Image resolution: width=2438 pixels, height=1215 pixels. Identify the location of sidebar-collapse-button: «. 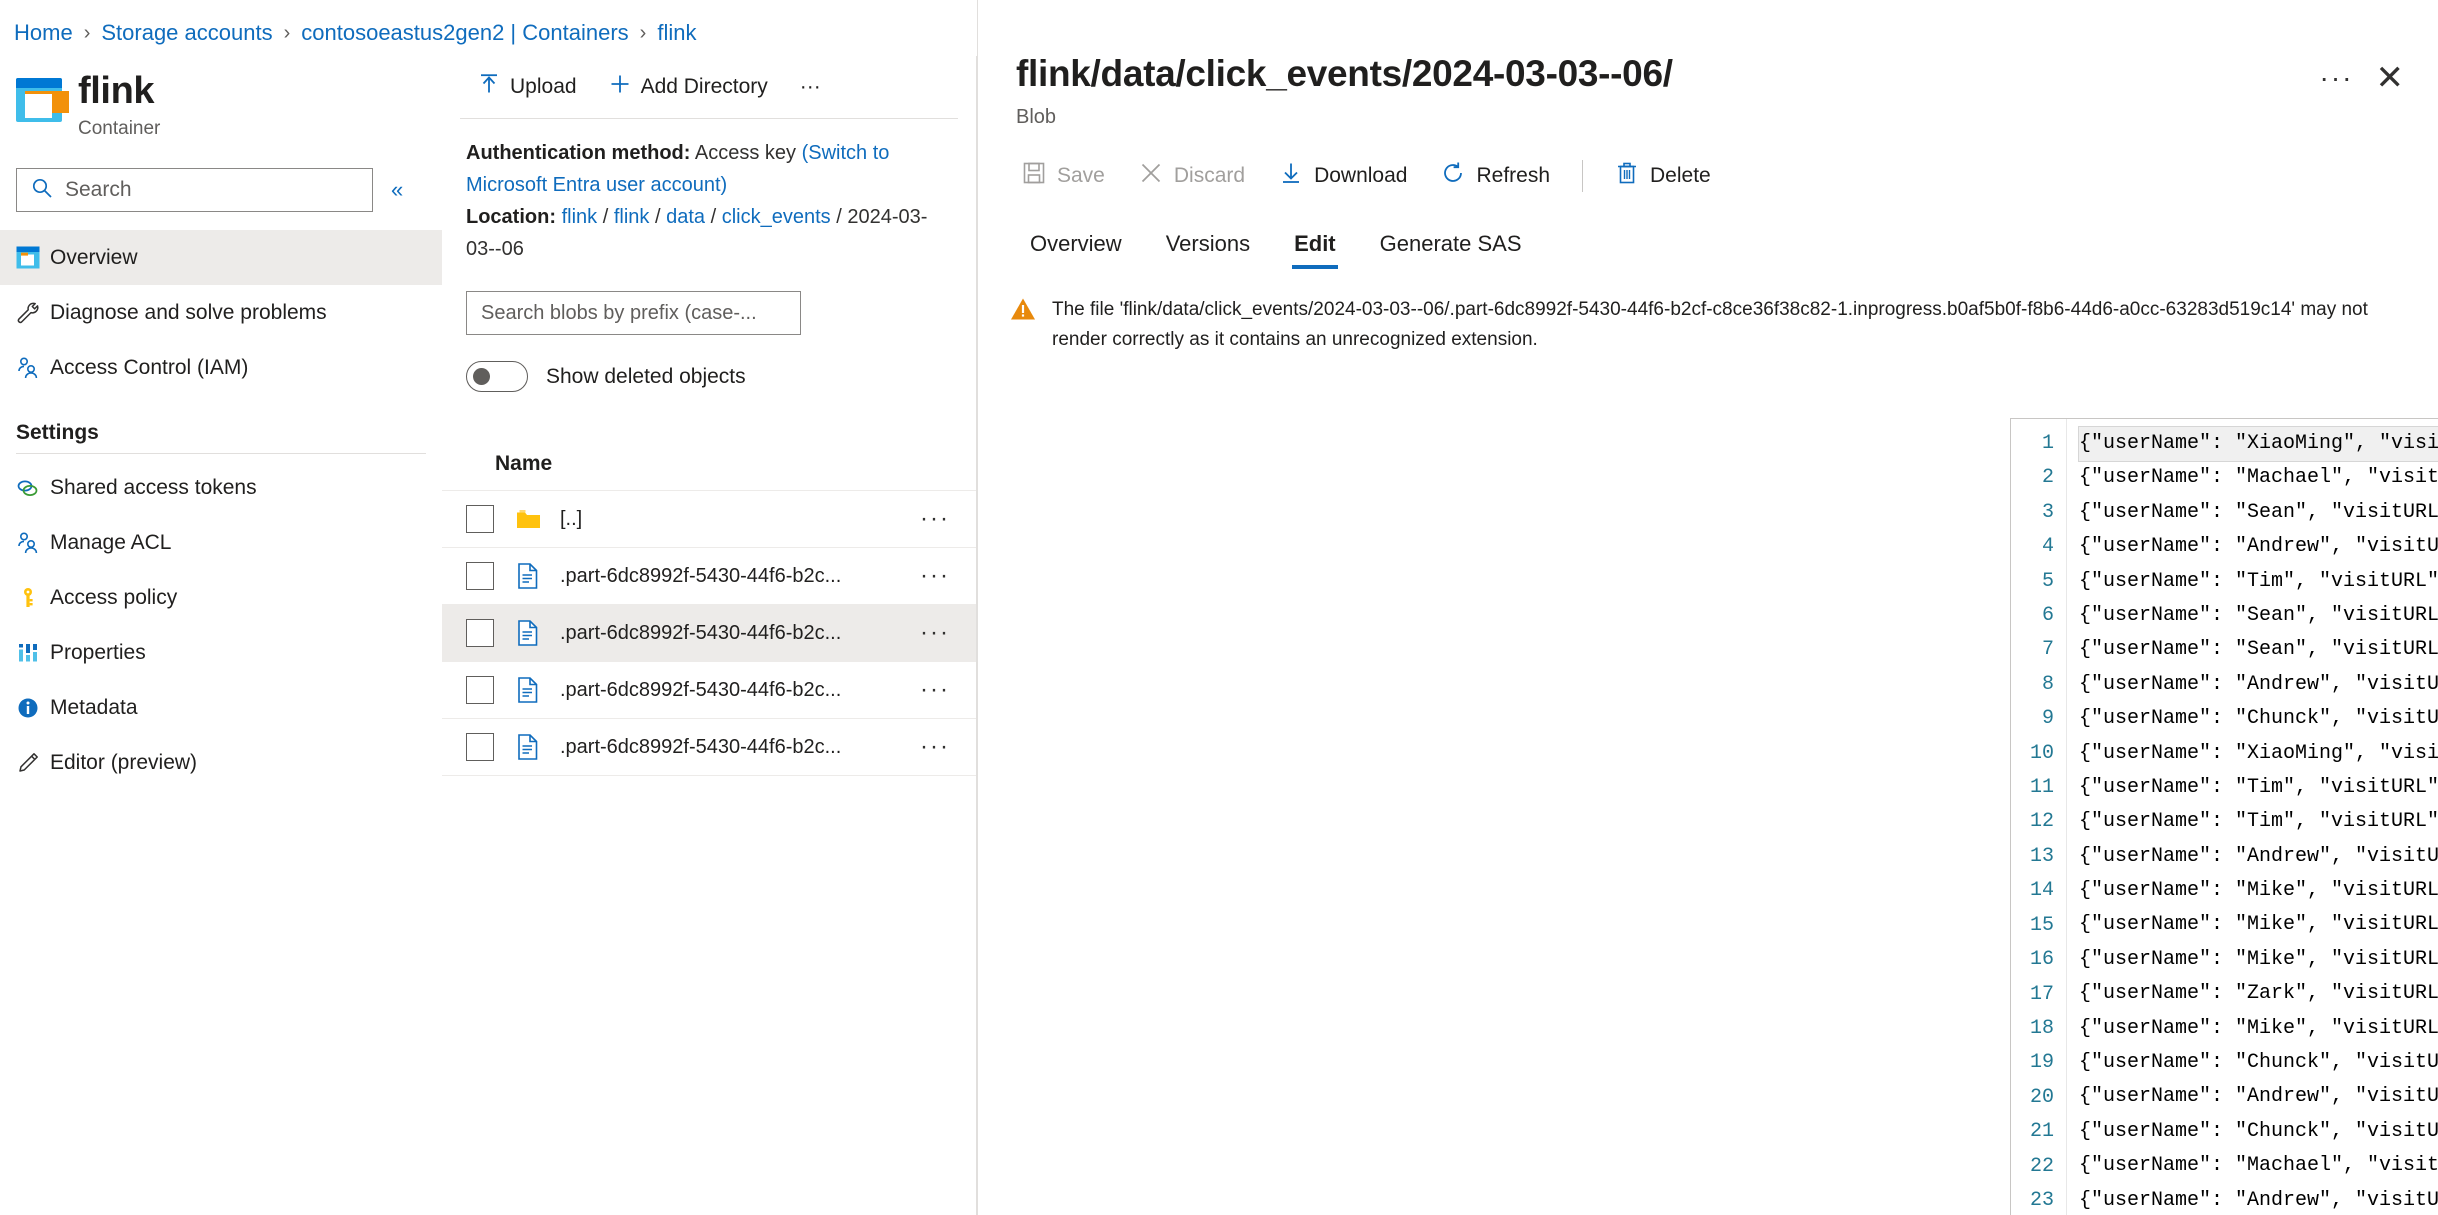
(397, 190).